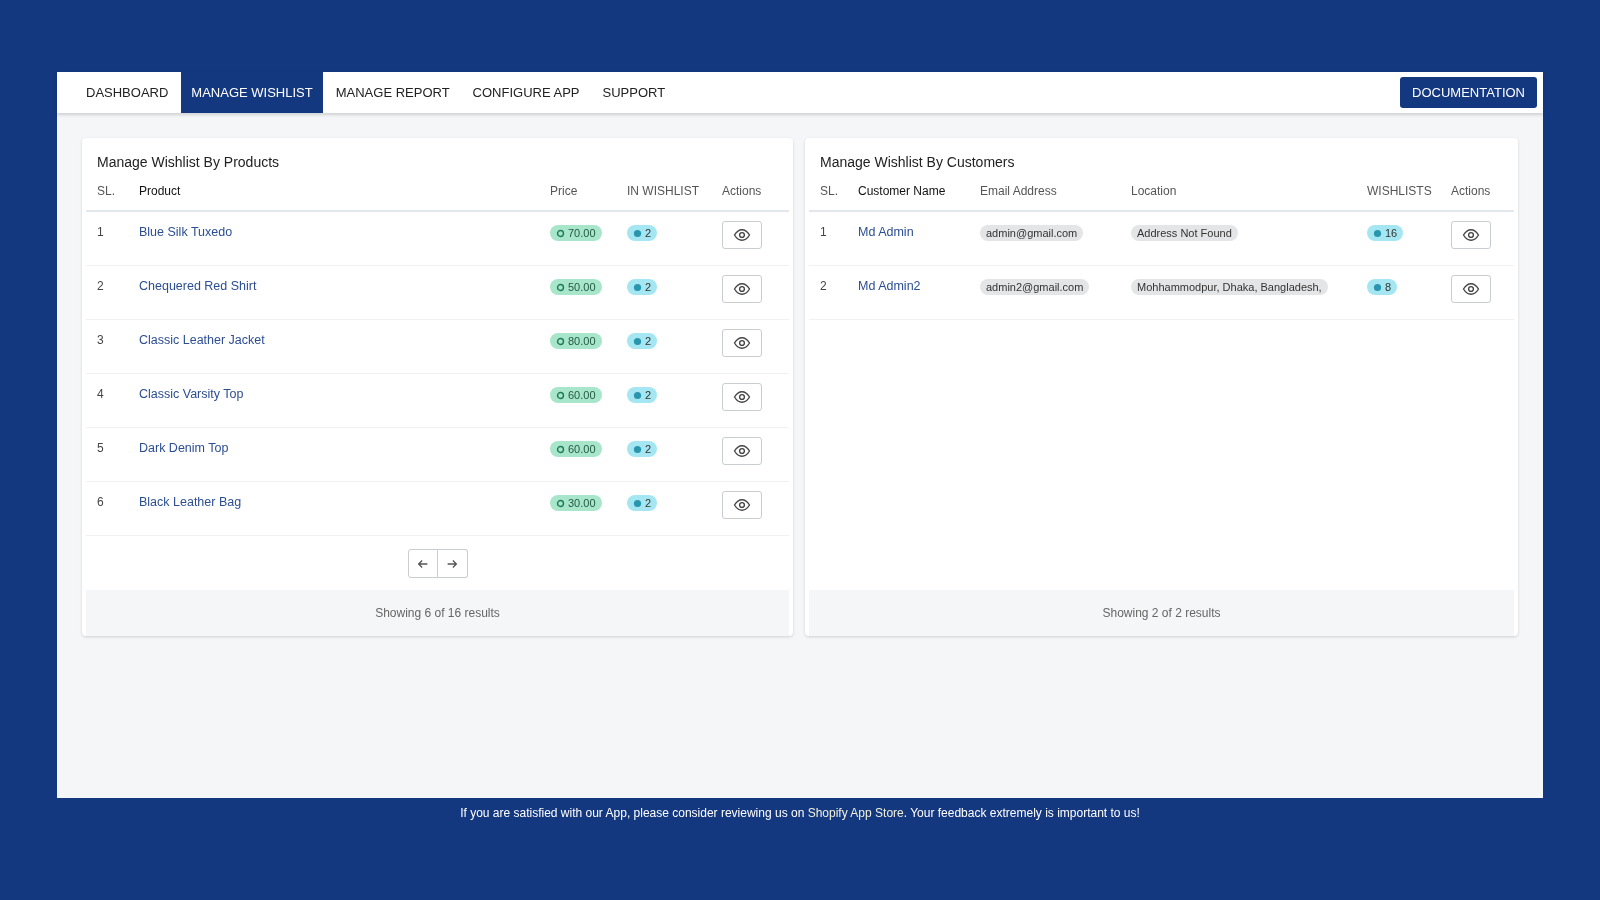  I want to click on email-badge: admin2@gmail.com, so click(1035, 287).